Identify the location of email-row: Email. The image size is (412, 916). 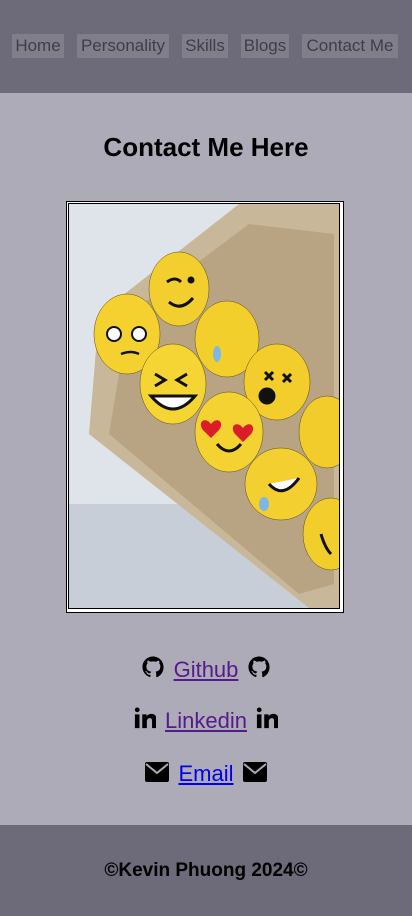
(206, 774).